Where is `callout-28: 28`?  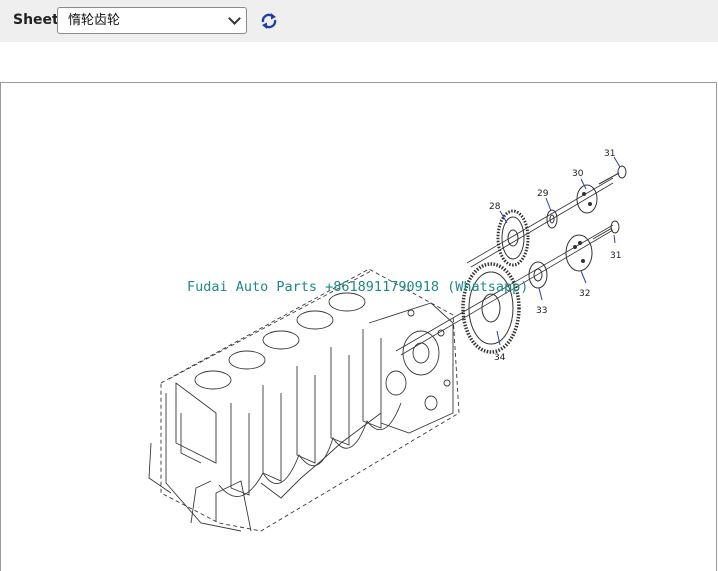
callout-28: 28 is located at coordinates (495, 207).